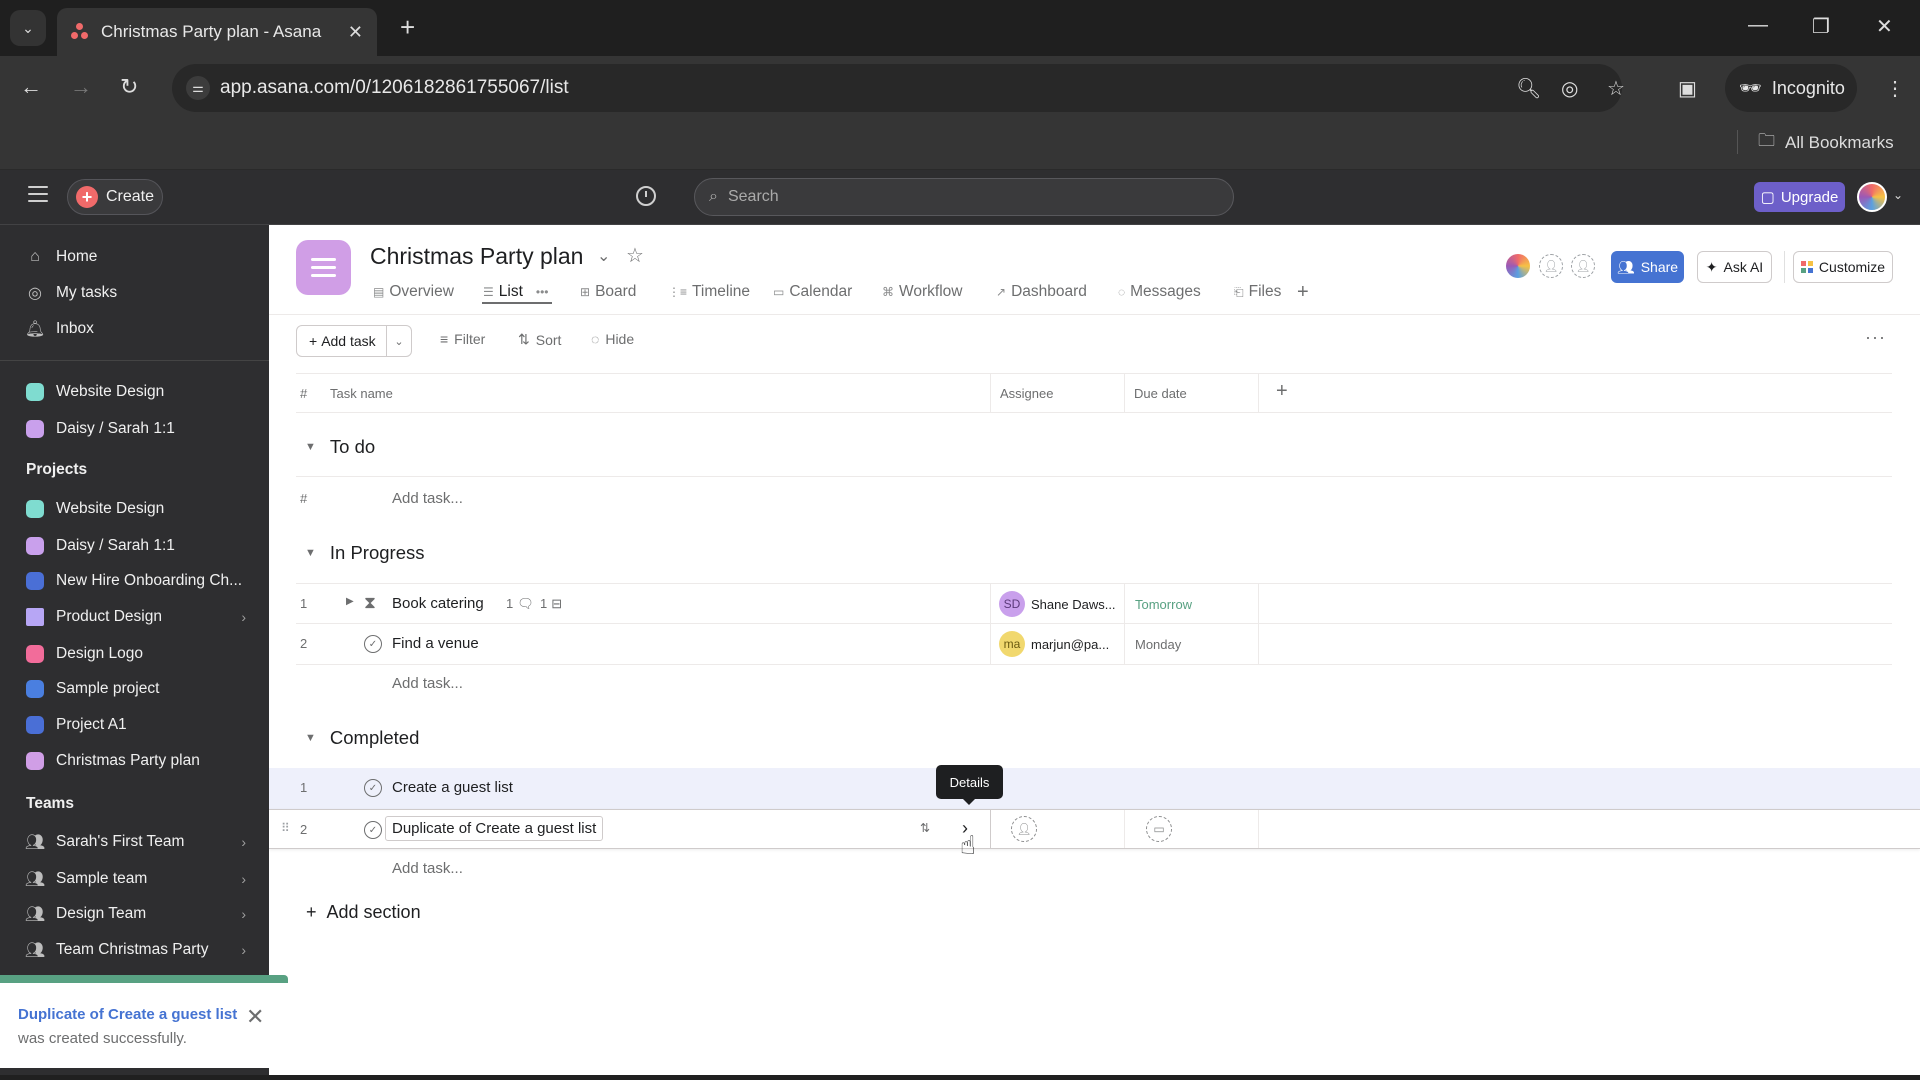  I want to click on sidebar-portfolio: Product Design ›, so click(136, 617).